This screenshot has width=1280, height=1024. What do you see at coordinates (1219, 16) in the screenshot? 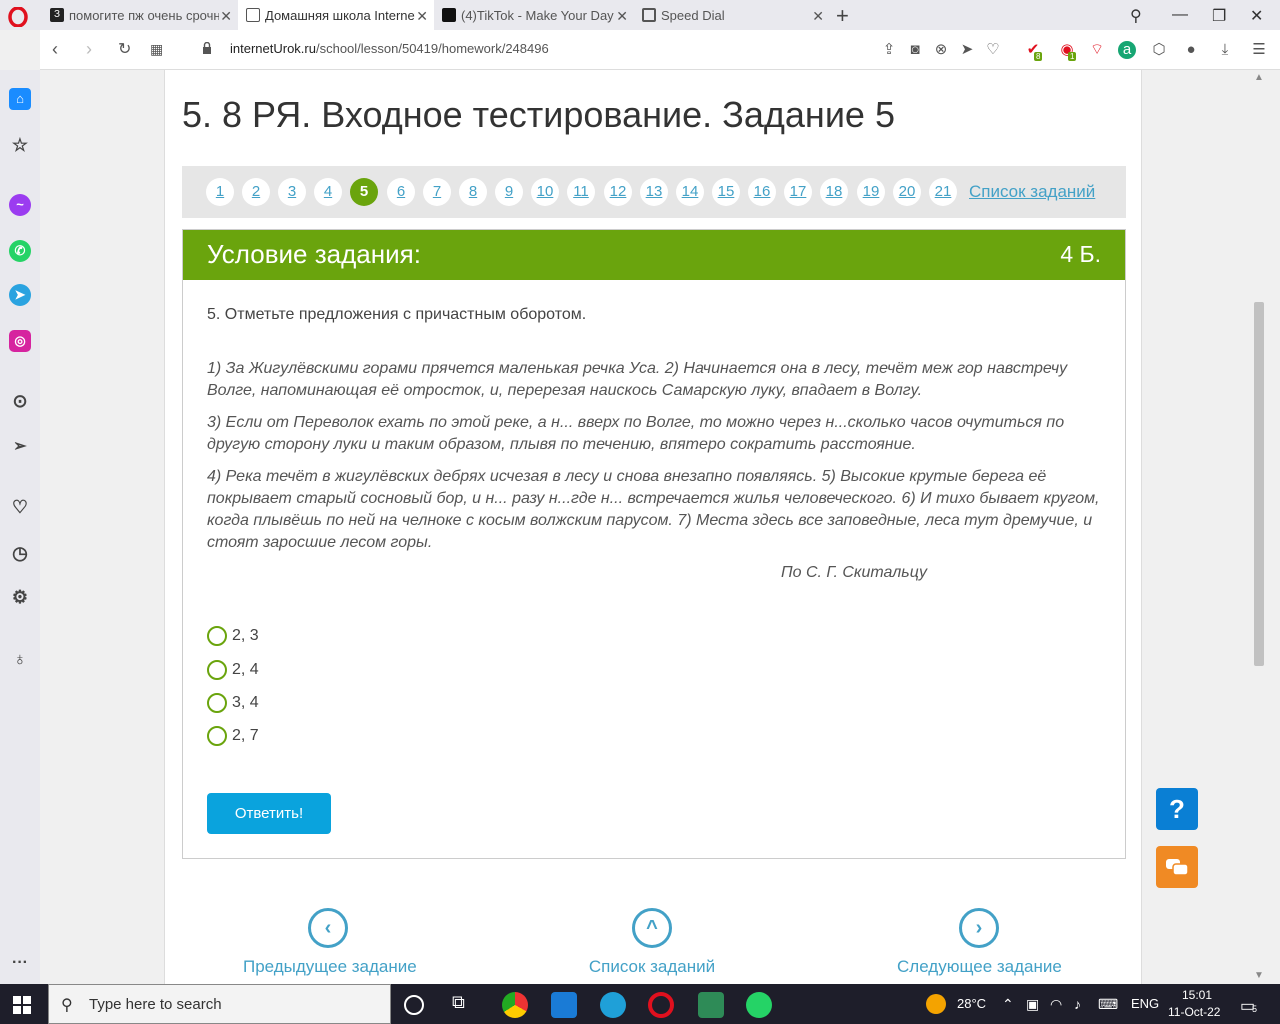
I see `restore-button: ❐` at bounding box center [1219, 16].